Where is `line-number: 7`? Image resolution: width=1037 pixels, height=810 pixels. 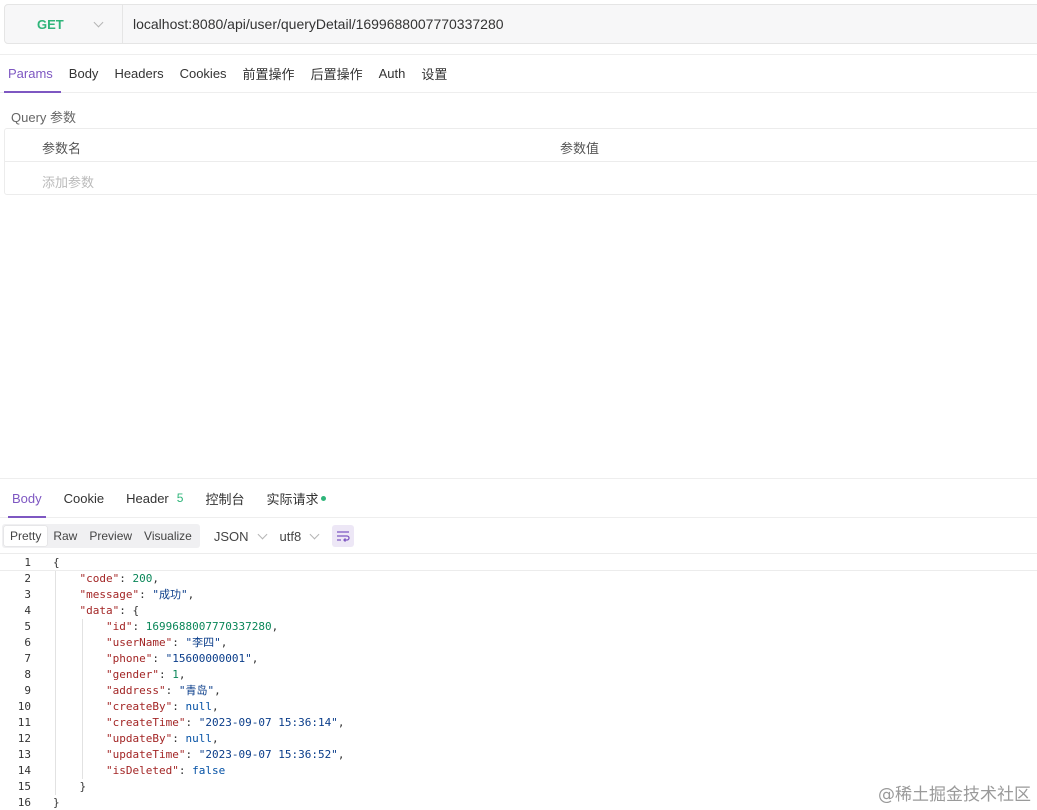
line-number: 7 is located at coordinates (27, 658).